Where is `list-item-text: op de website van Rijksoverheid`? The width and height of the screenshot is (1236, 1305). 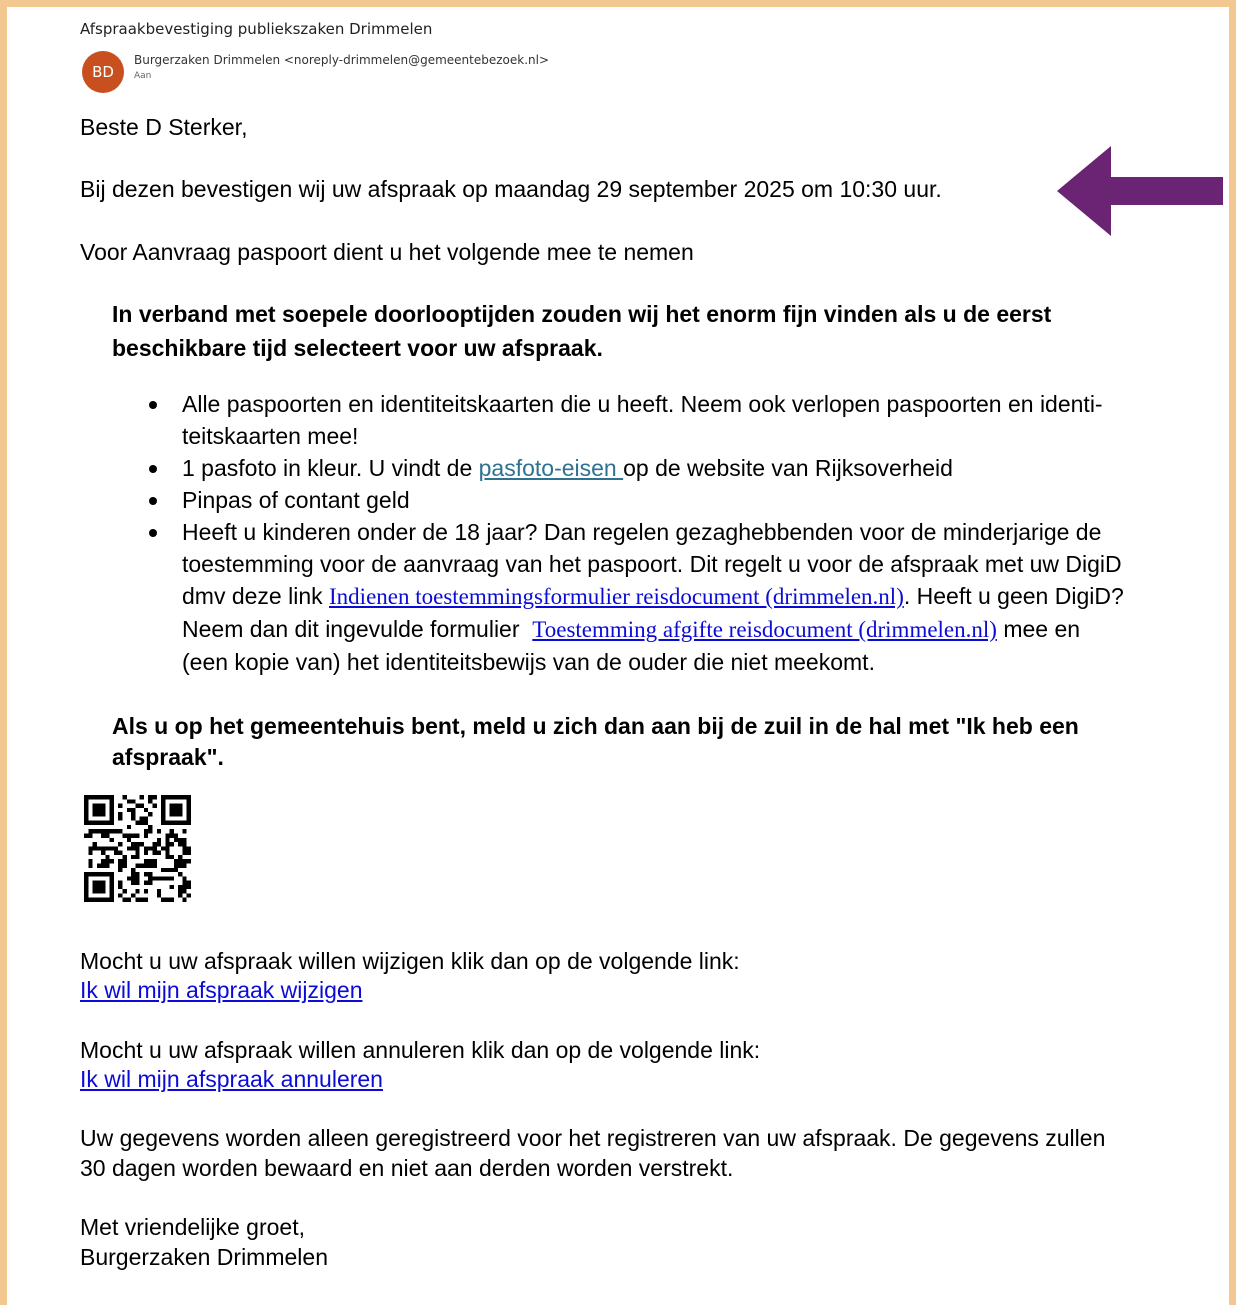
list-item-text: op de website van Rijksoverheid is located at coordinates (788, 468).